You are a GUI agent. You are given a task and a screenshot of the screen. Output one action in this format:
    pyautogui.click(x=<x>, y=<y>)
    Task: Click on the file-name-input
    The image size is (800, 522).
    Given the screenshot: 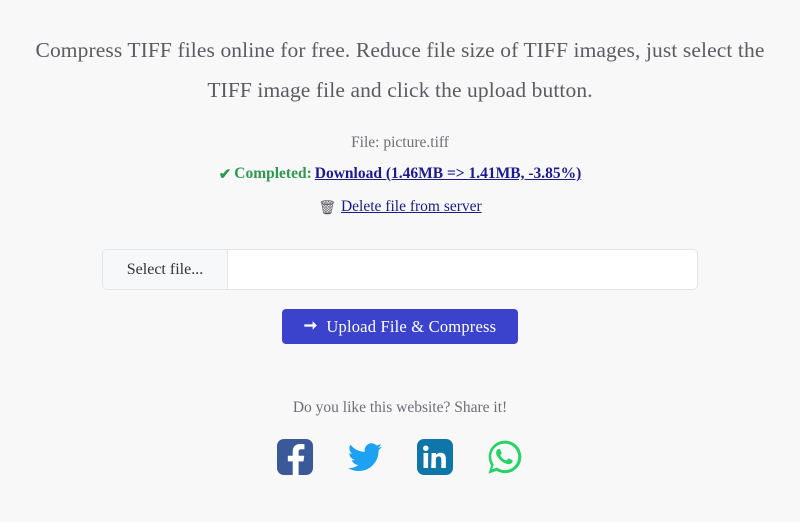 What is the action you would take?
    pyautogui.click(x=462, y=269)
    